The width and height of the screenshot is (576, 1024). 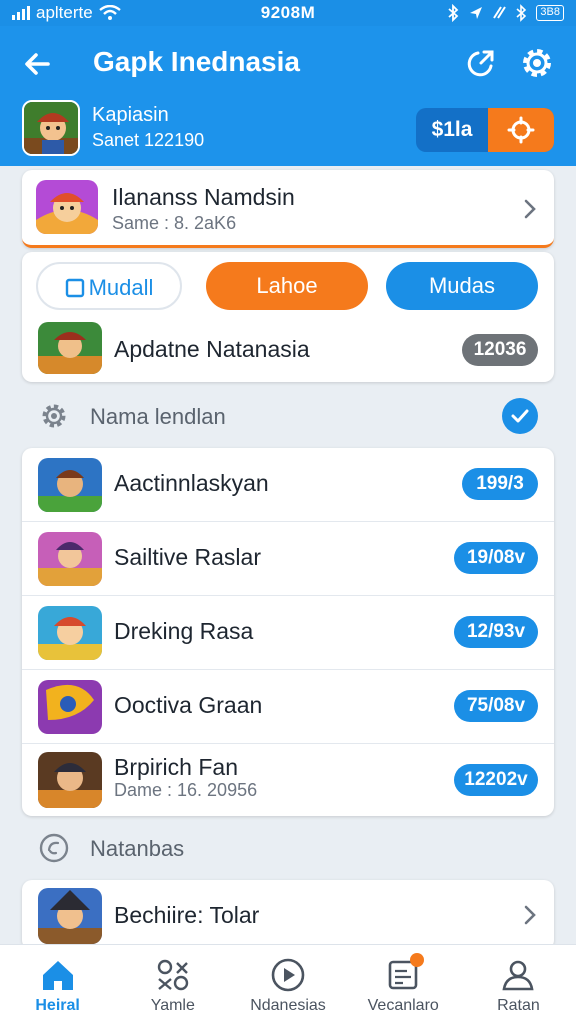 I want to click on featured-game-meta: Same : 8. 2aK6, so click(x=174, y=223).